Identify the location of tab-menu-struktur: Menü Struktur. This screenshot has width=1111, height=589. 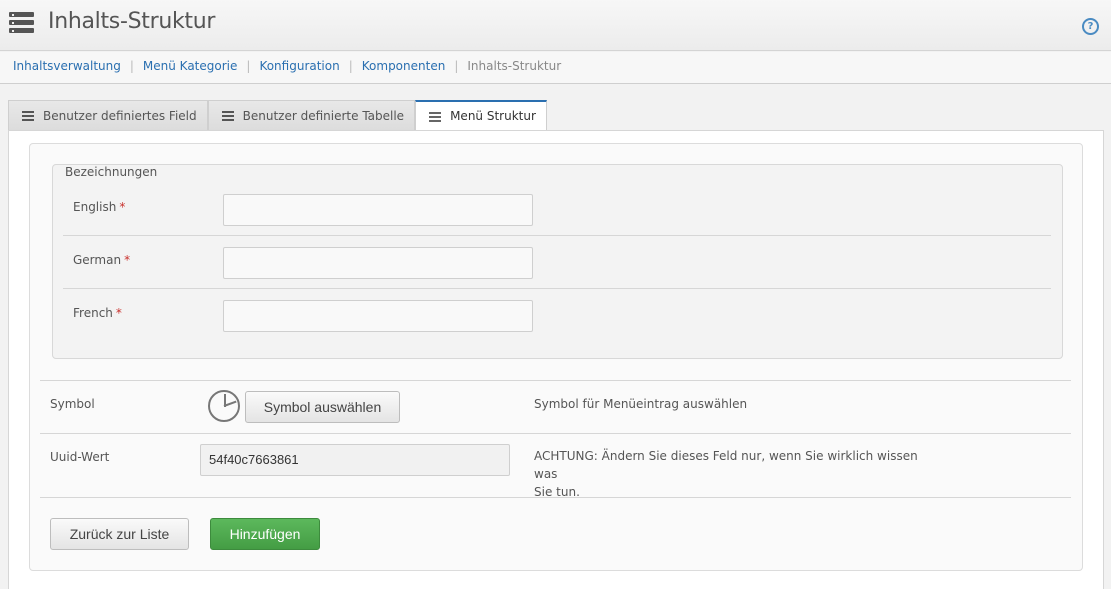
(481, 115).